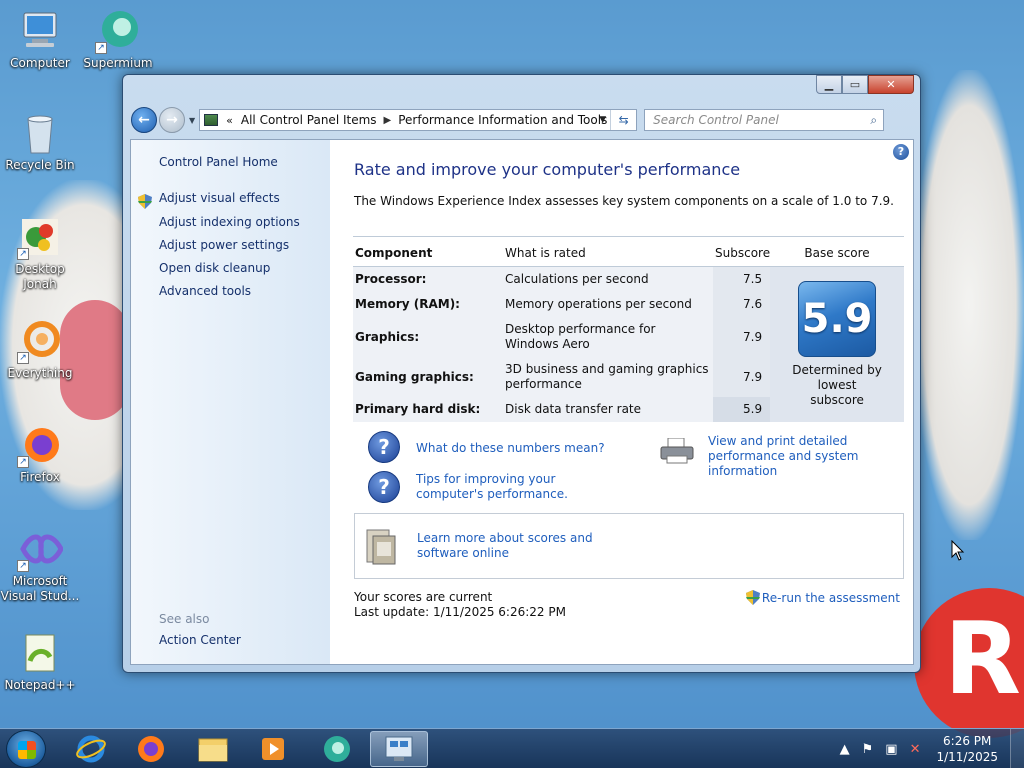 The height and width of the screenshot is (768, 1024). Describe the element at coordinates (192, 120) in the screenshot. I see `recent-pages-dropdown: ▼` at that location.